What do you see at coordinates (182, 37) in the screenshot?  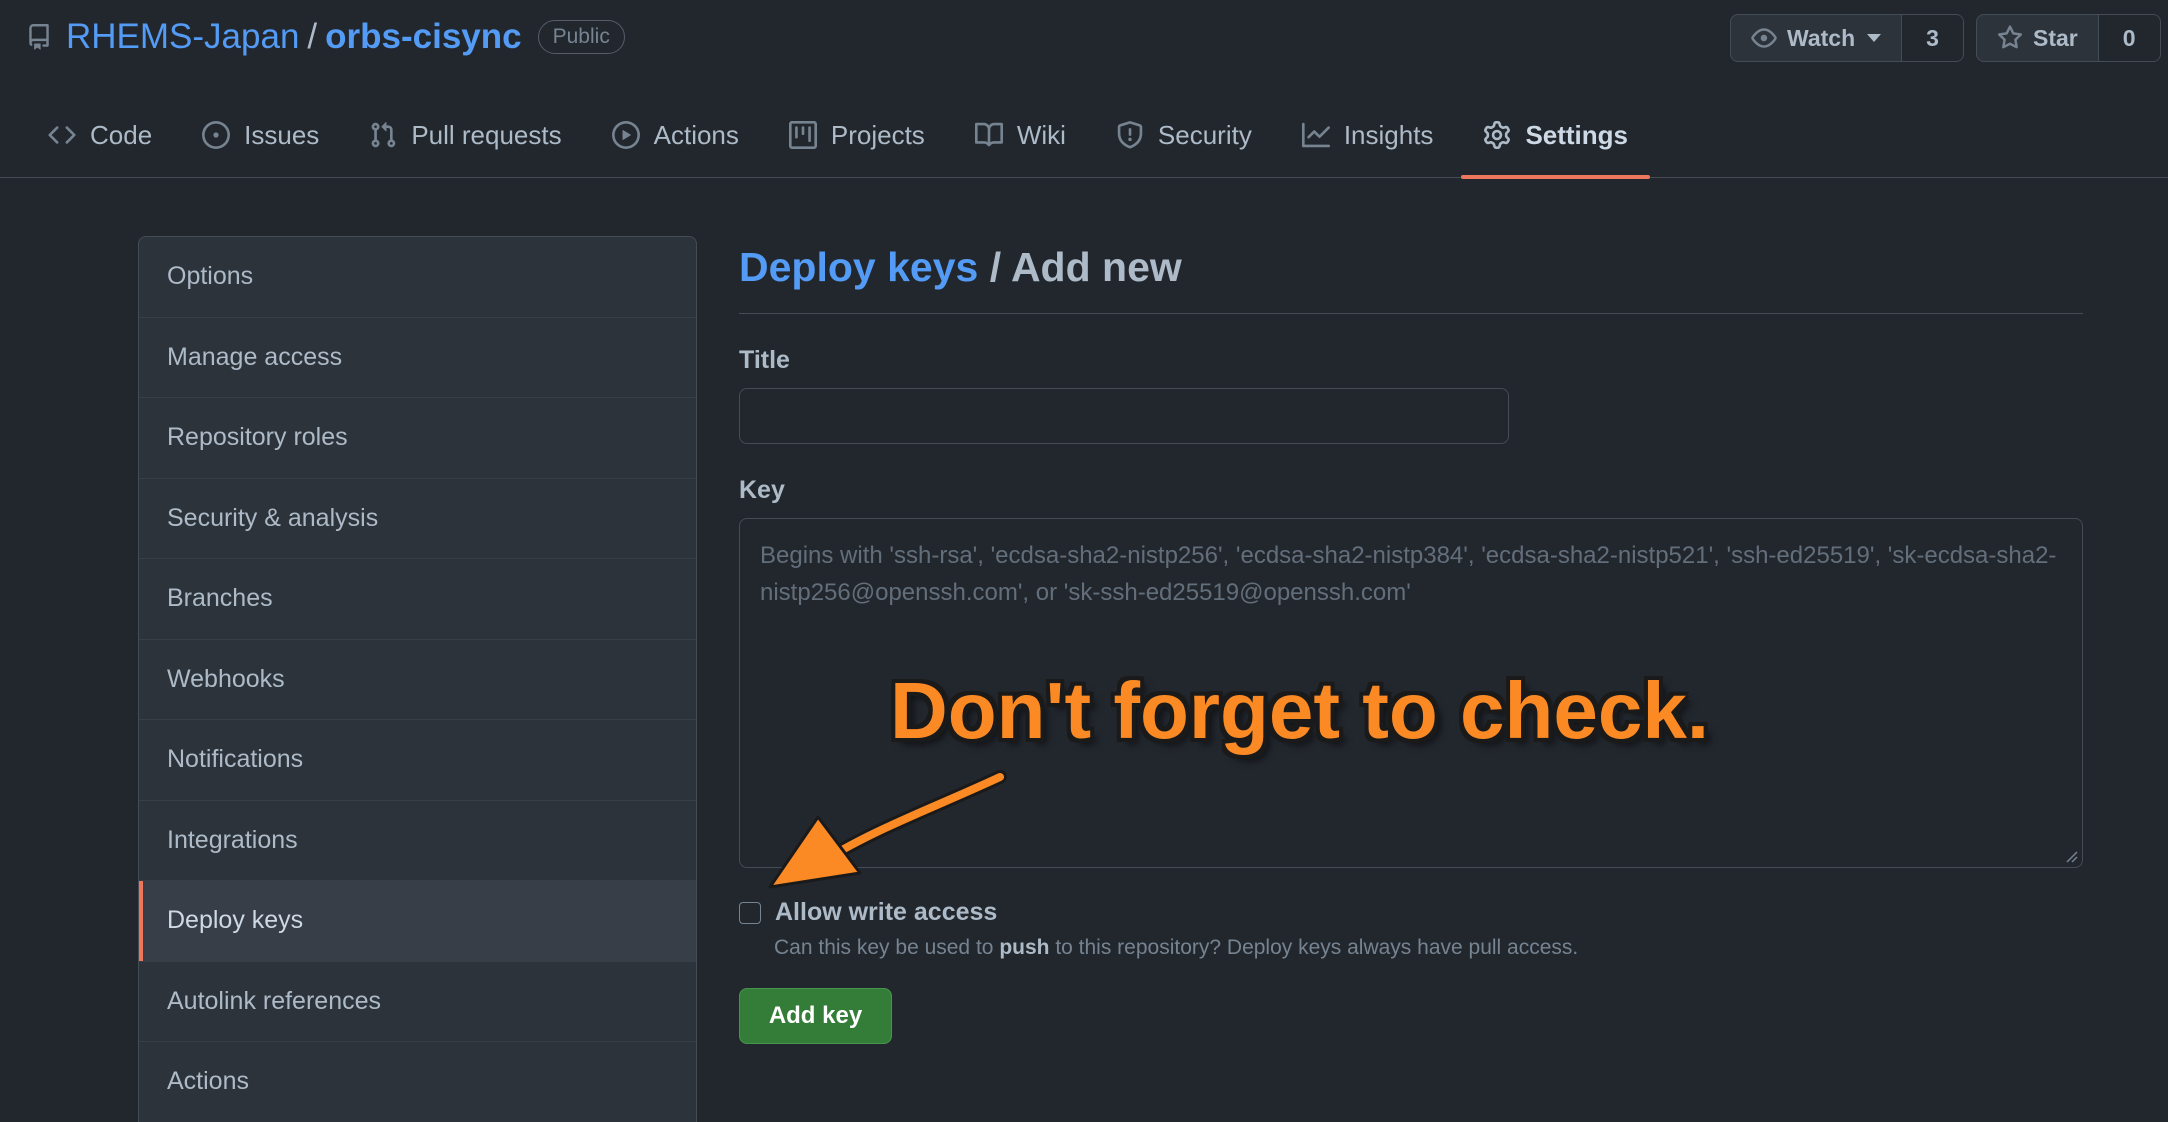 I see `repo-owner-link: RHEMS-Japan` at bounding box center [182, 37].